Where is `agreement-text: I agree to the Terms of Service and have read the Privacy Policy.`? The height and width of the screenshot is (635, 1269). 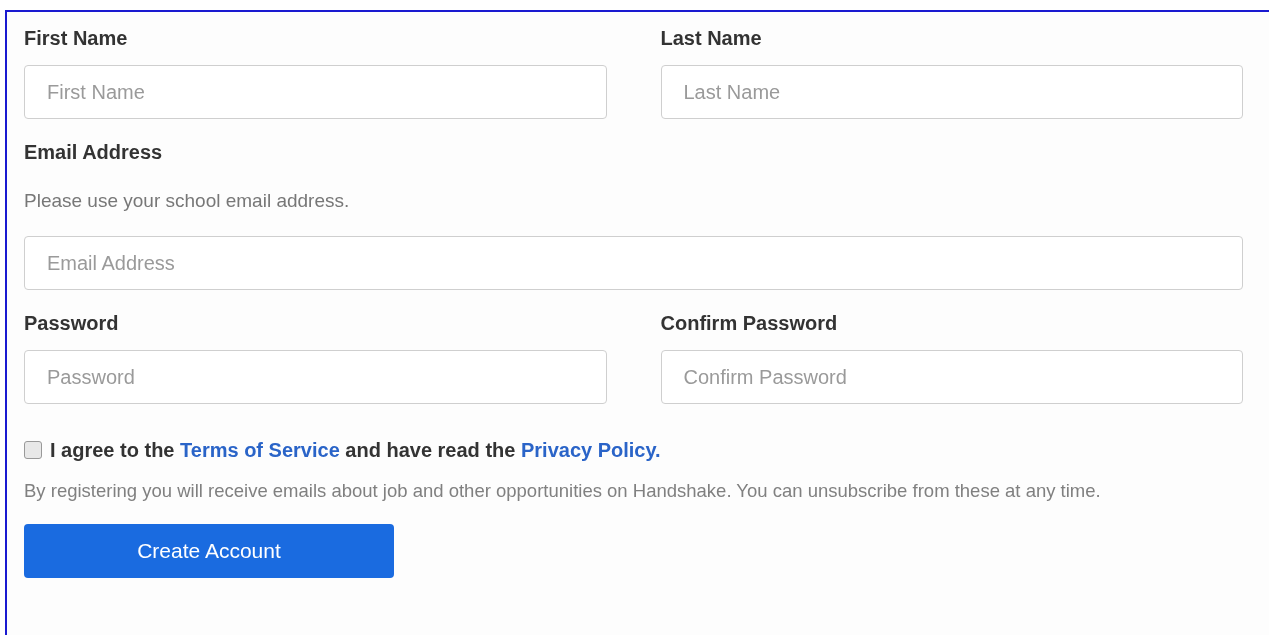
agreement-text: I agree to the Terms of Service and have read the Privacy Policy. is located at coordinates (355, 450).